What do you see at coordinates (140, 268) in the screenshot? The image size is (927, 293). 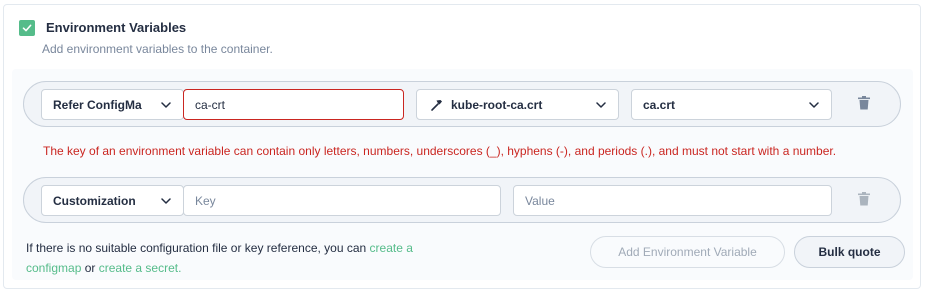 I see `create-secret-link: create a secret.` at bounding box center [140, 268].